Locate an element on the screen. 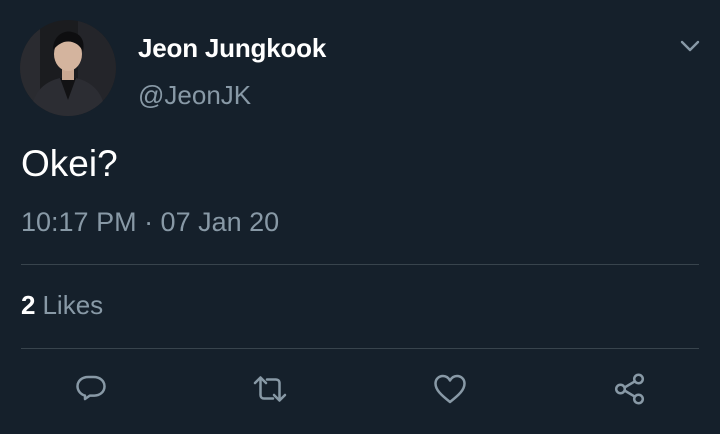  share-icon is located at coordinates (629, 389).